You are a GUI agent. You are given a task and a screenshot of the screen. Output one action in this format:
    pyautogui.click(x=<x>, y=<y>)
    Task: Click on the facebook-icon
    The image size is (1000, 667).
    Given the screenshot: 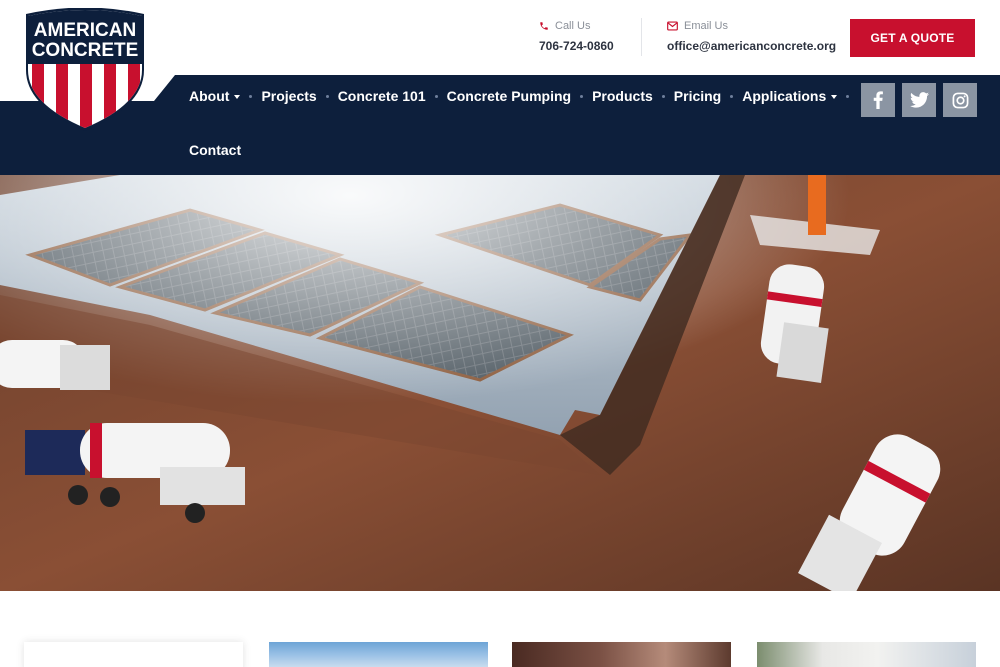 What is the action you would take?
    pyautogui.click(x=878, y=100)
    